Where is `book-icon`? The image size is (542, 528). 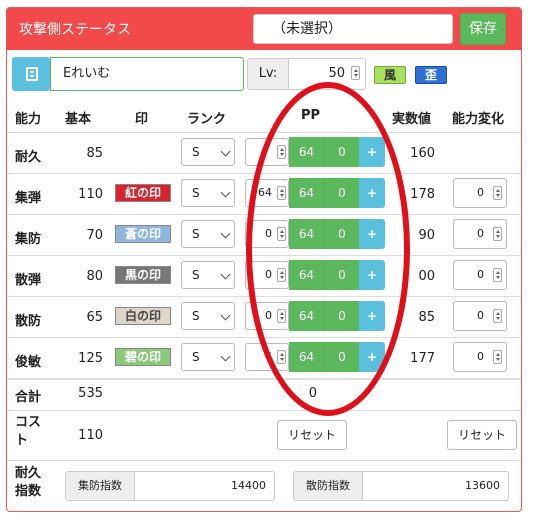
book-icon is located at coordinates (32, 74).